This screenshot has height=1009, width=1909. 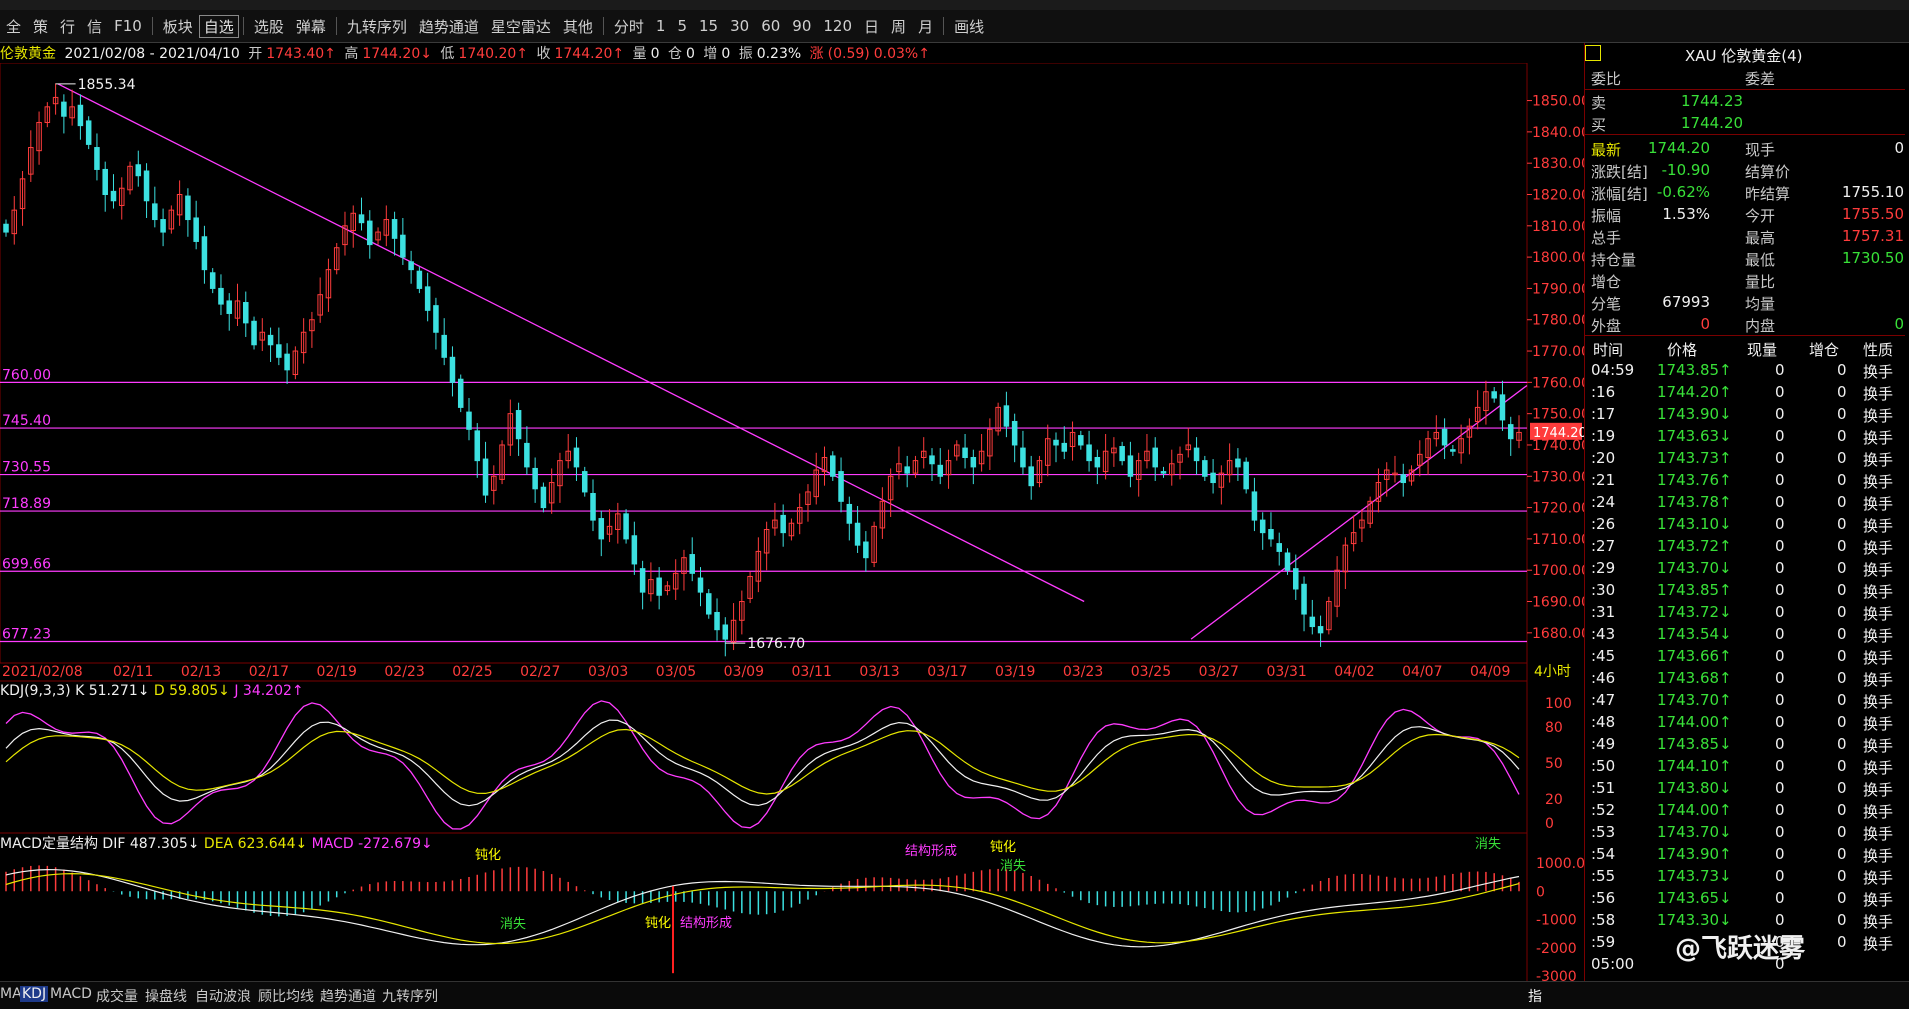 What do you see at coordinates (1712, 123) in the screenshot?
I see `buy-price: 1744.20` at bounding box center [1712, 123].